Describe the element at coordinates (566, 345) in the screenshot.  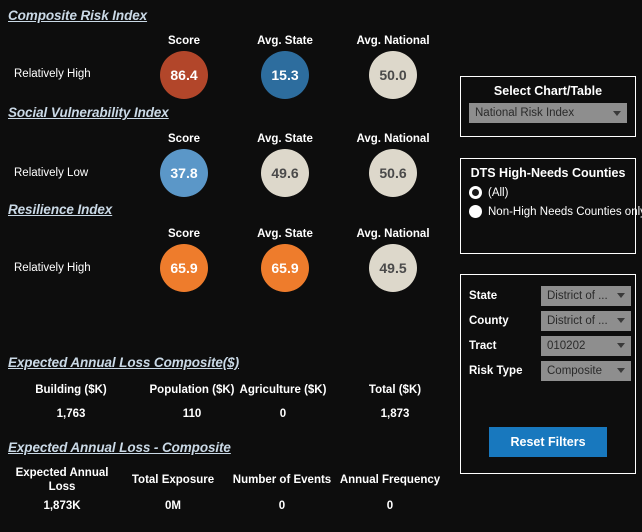
I see `tract-dropdown-value: 010202` at that location.